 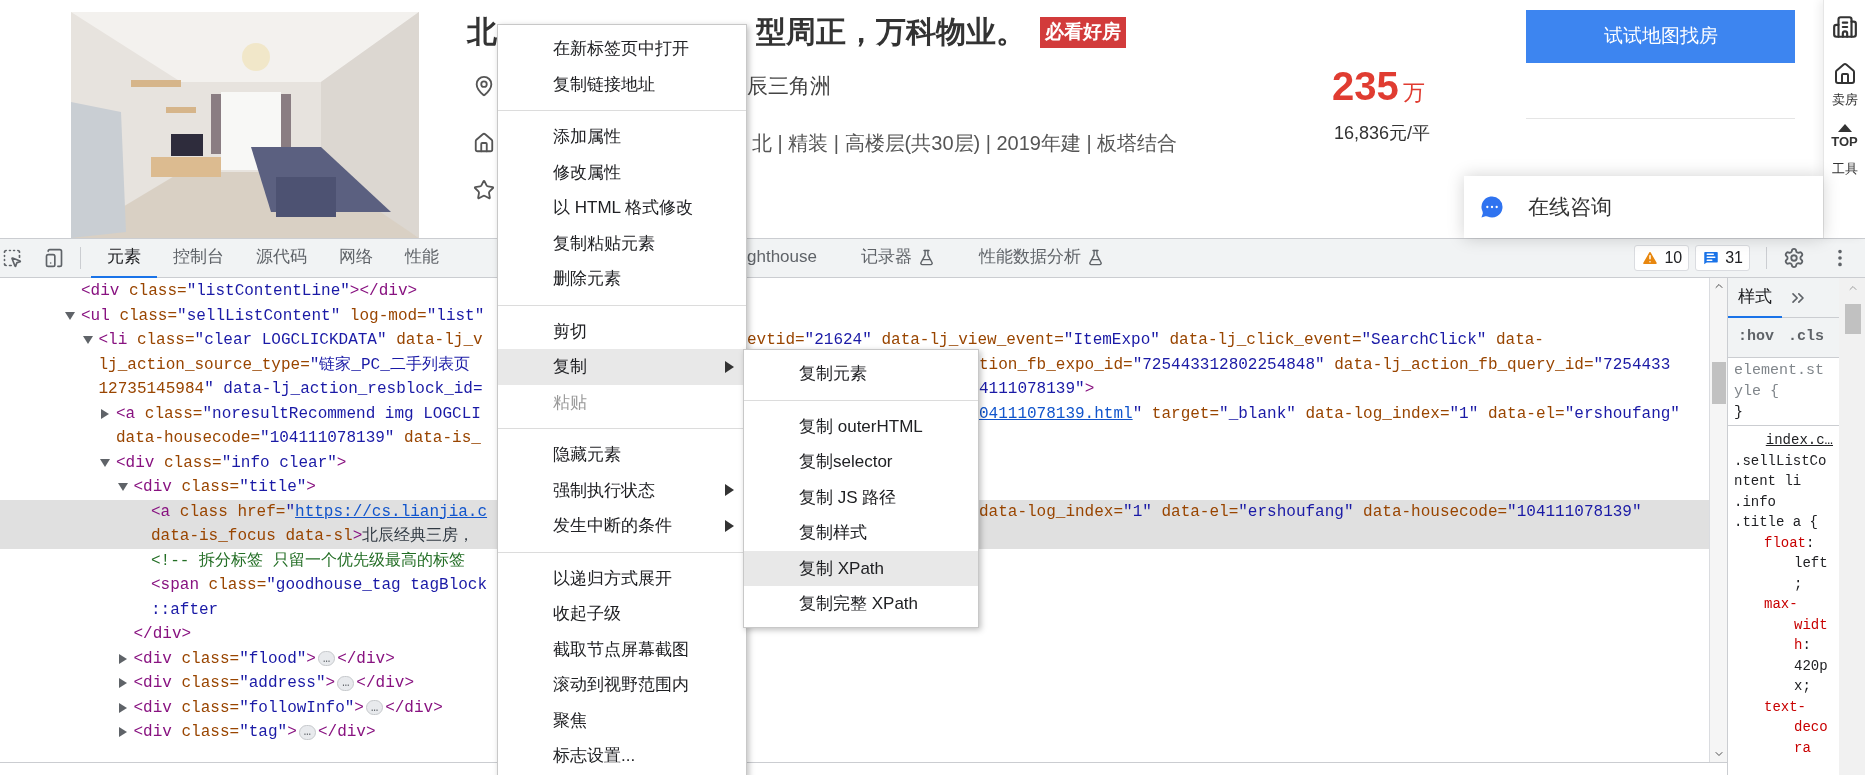 What do you see at coordinates (861, 604) in the screenshot?
I see `menu-item: 复制完整 XPath` at bounding box center [861, 604].